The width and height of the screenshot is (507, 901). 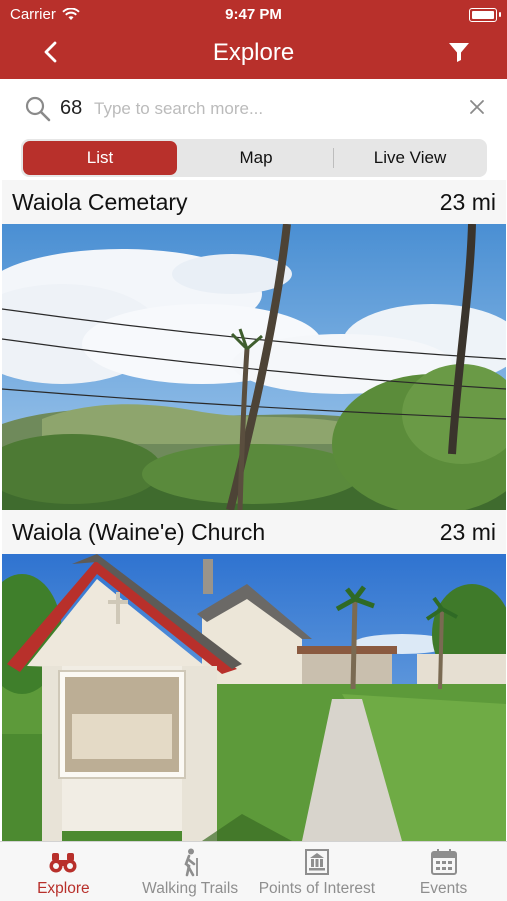 I want to click on tab-points-of-interest-label: Points of Interest, so click(x=317, y=888).